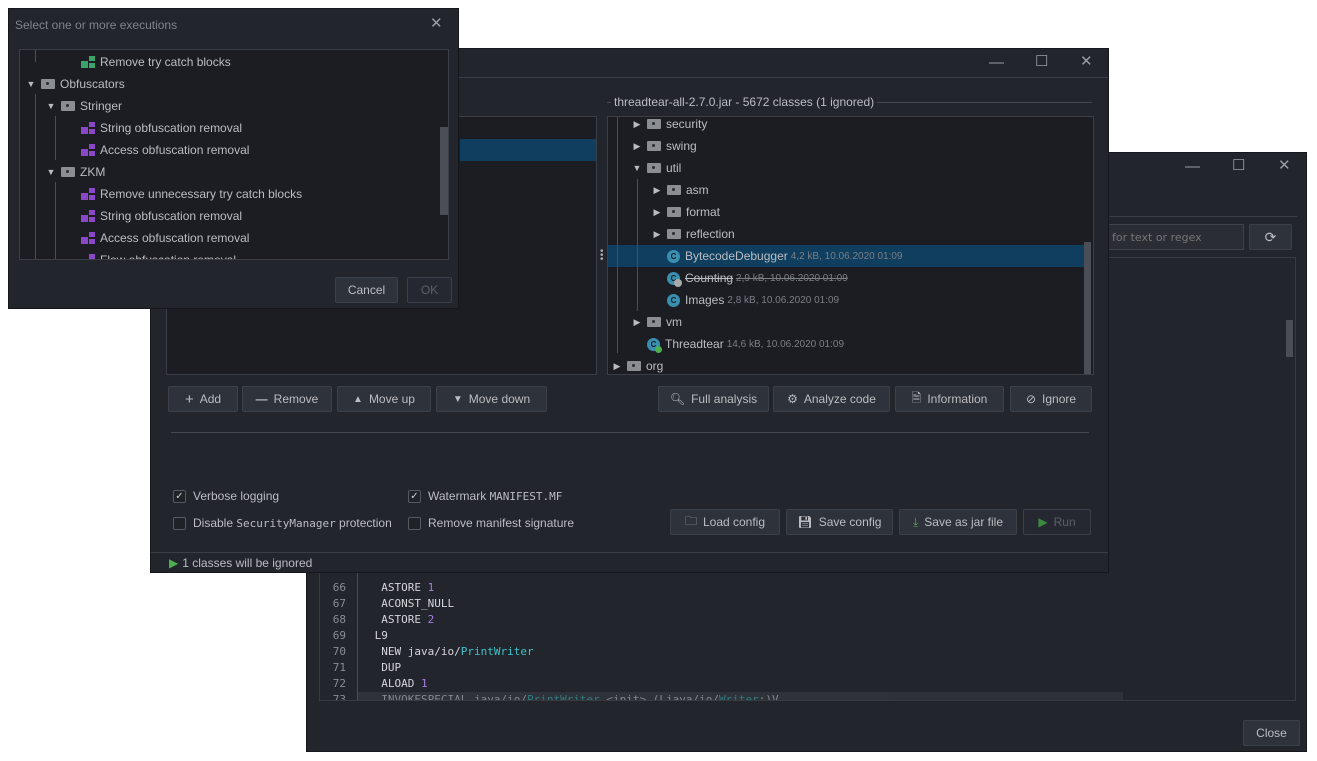  I want to click on tree-item-reflection: ▶ reflection, so click(693, 234).